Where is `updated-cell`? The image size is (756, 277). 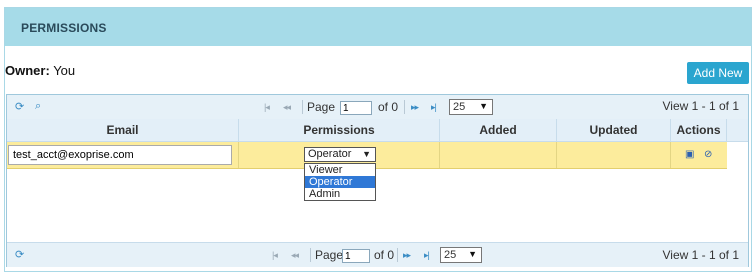
updated-cell is located at coordinates (614, 155).